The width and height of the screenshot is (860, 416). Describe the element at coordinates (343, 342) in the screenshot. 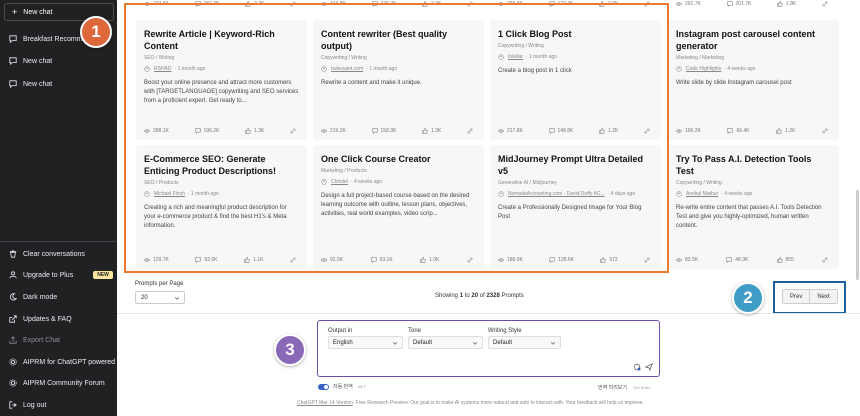

I see `output-language-value: English` at that location.